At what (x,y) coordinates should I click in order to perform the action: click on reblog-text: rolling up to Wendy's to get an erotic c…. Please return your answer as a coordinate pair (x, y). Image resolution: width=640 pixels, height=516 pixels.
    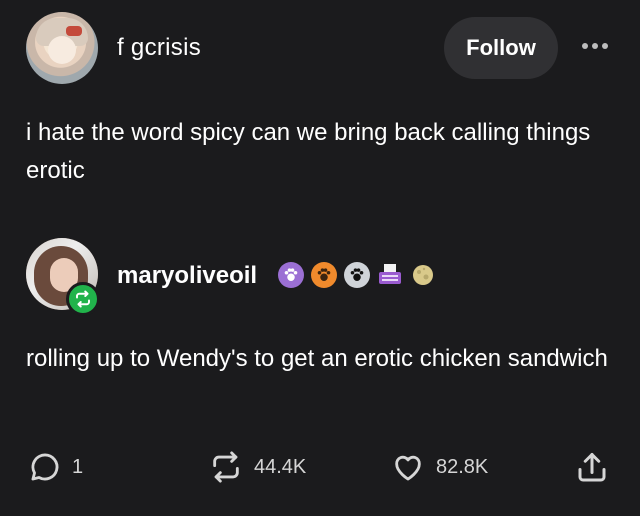
    Looking at the image, I should click on (317, 358).